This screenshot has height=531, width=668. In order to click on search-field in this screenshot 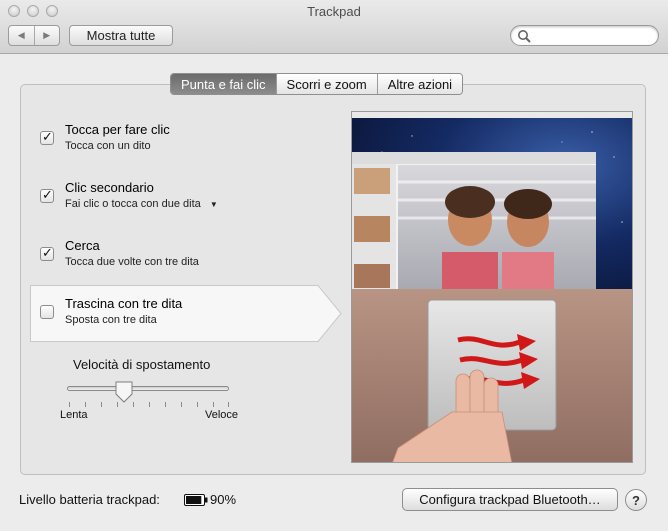, I will do `click(584, 35)`.